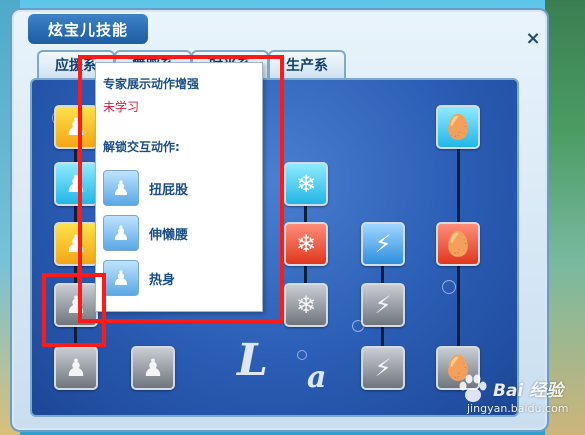 This screenshot has height=435, width=585. Describe the element at coordinates (121, 233) in the screenshot. I see `stretch-pose-icon: ♟` at that location.